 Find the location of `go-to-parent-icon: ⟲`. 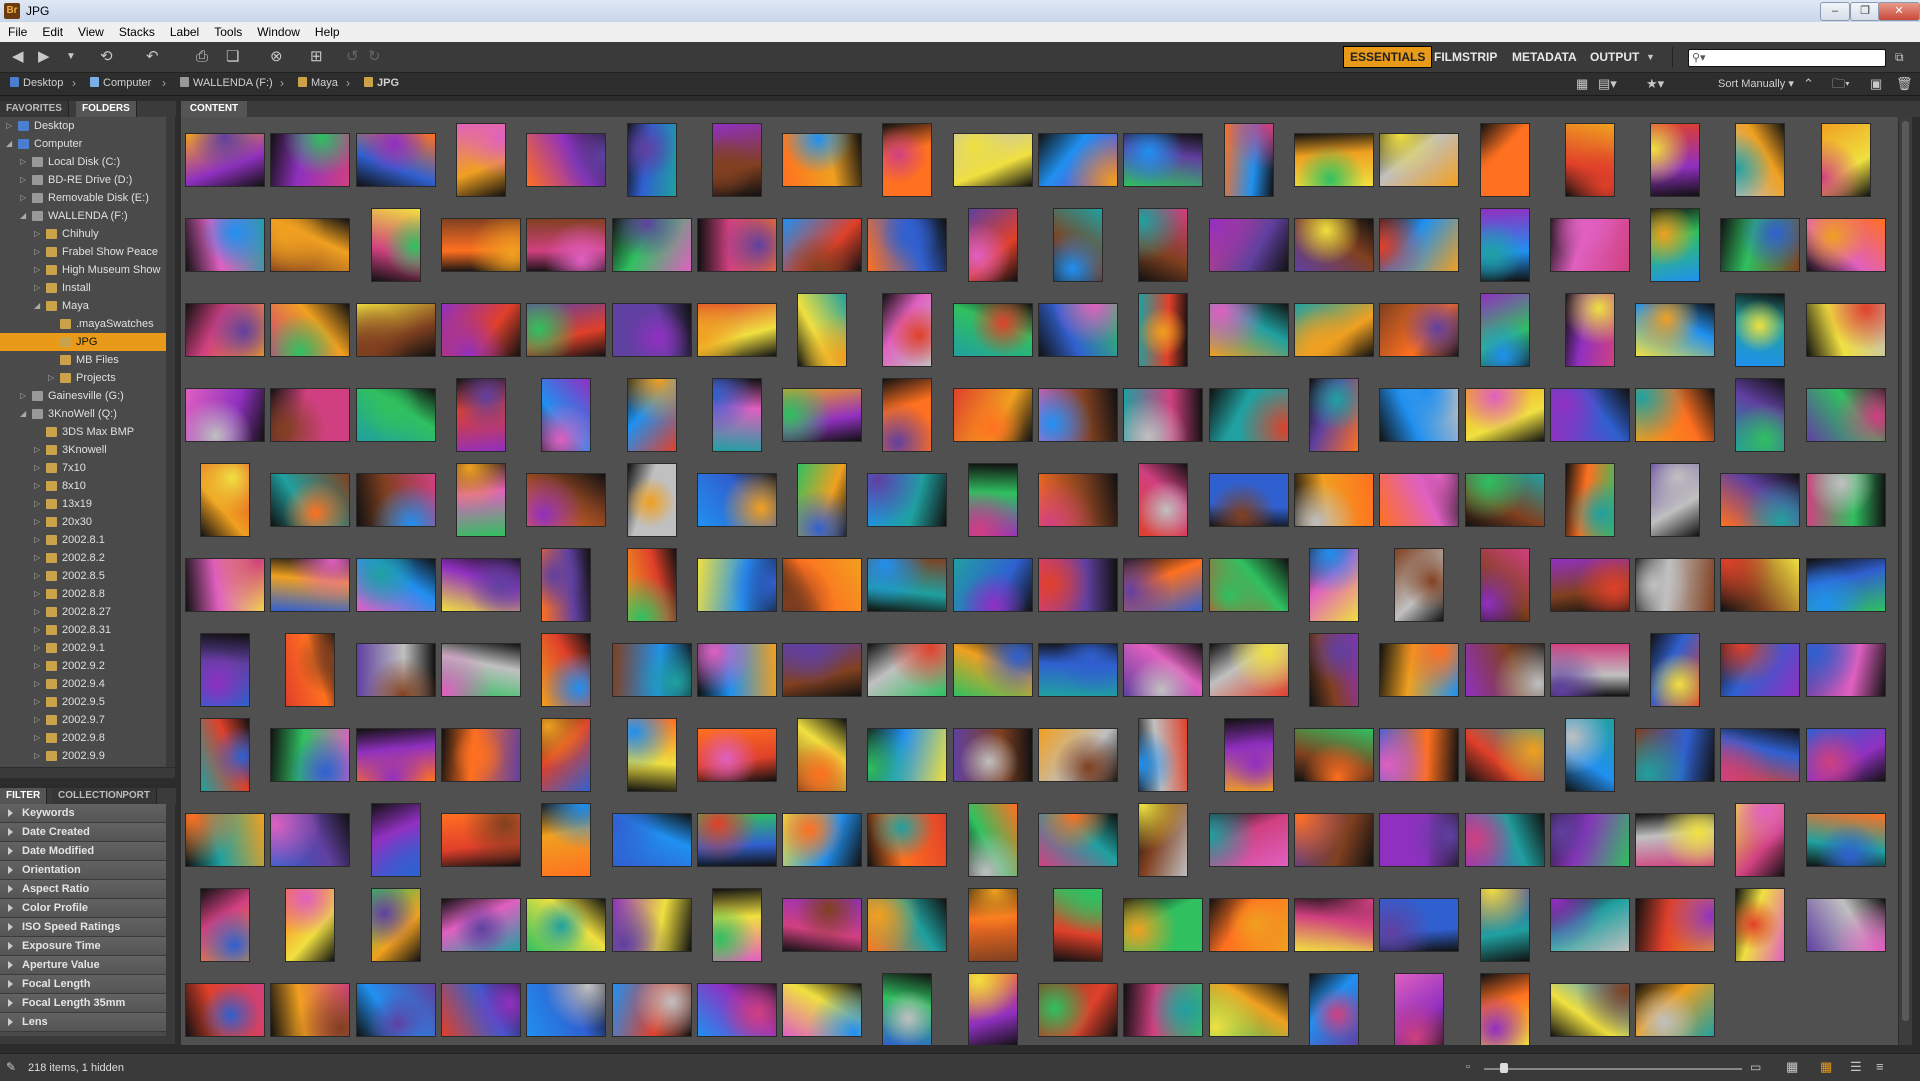

go-to-parent-icon: ⟲ is located at coordinates (106, 57).